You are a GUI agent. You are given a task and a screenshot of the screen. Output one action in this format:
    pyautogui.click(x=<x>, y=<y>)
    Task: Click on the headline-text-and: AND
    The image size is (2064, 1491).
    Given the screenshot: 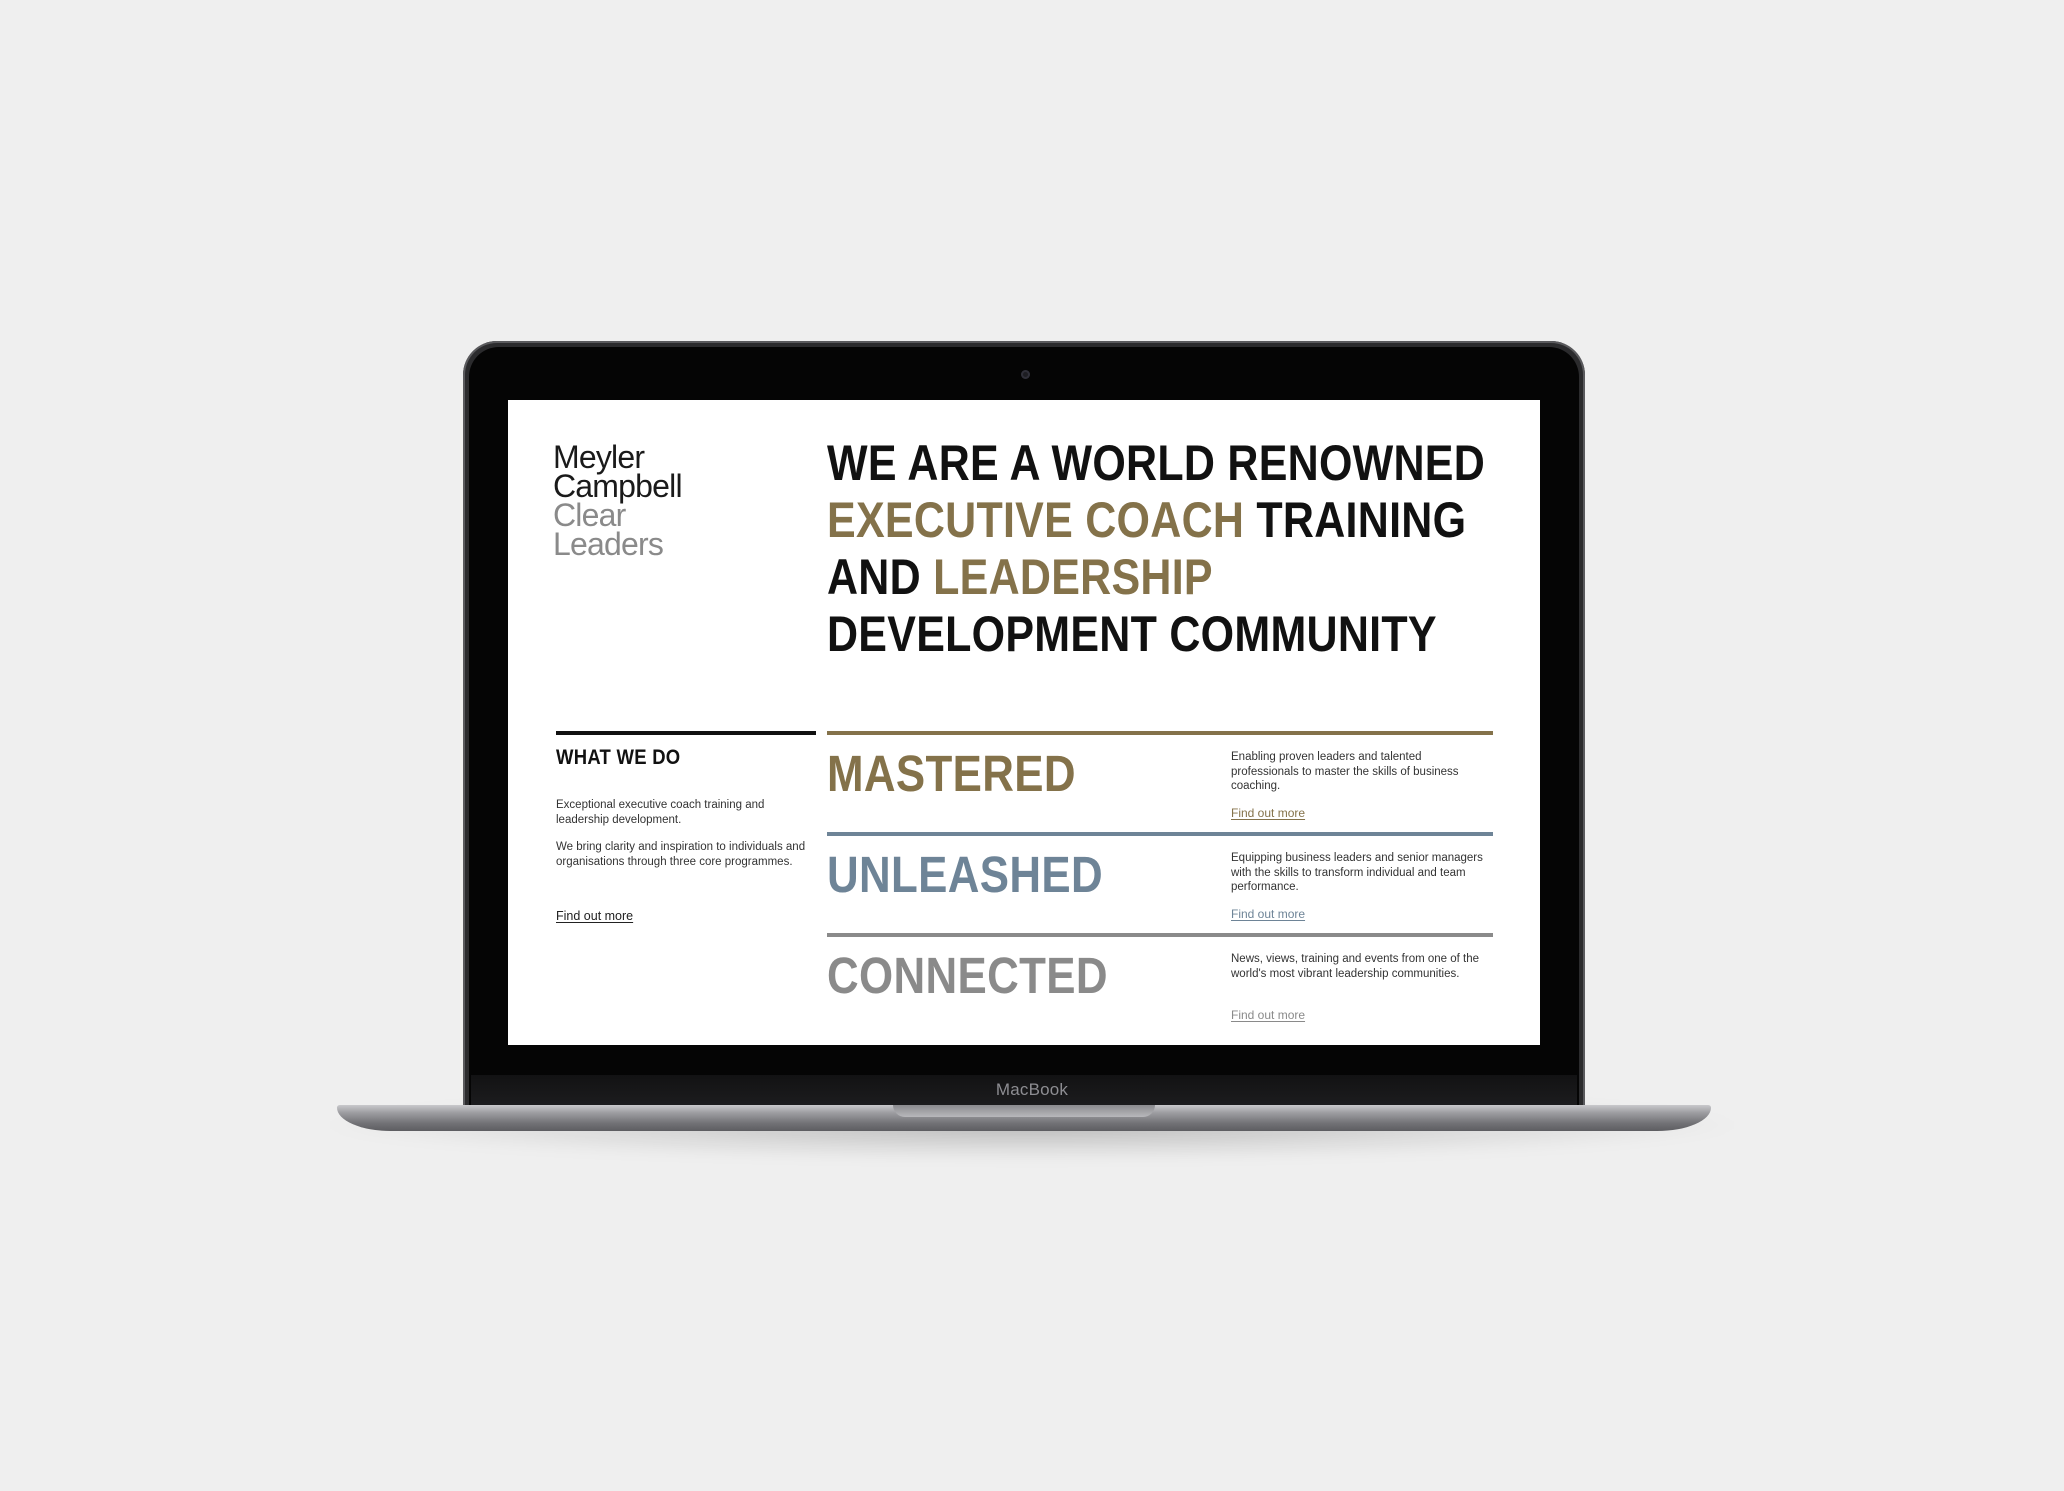 What is the action you would take?
    pyautogui.click(x=880, y=577)
    